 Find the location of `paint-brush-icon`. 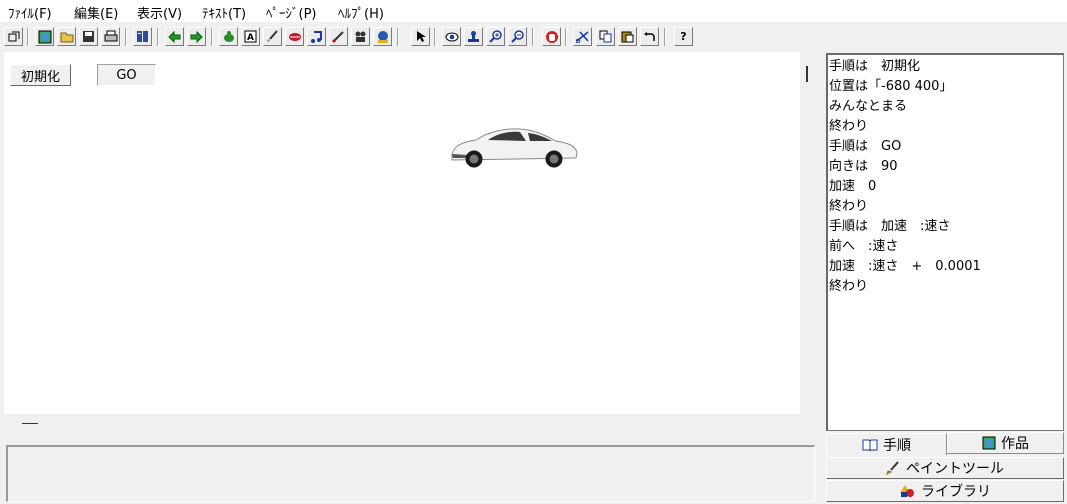

paint-brush-icon is located at coordinates (893, 468).